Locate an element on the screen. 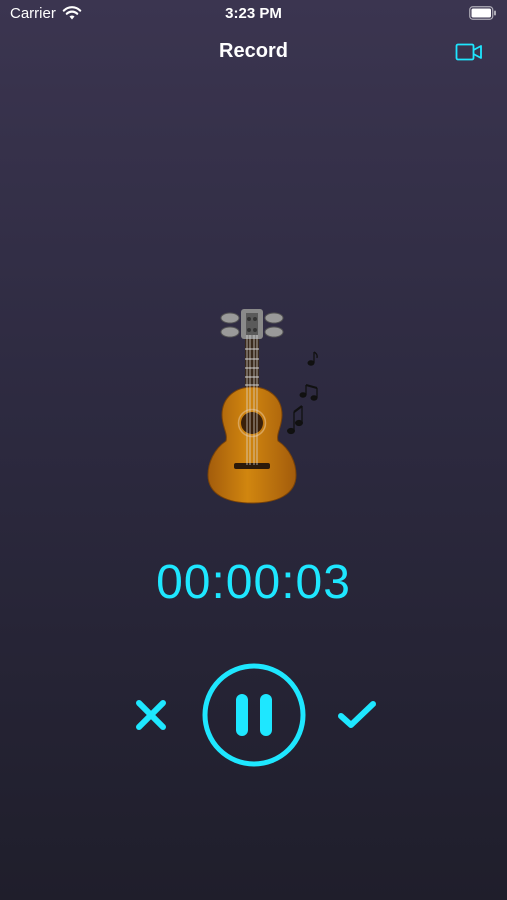 The height and width of the screenshot is (900, 507). video-camera-icon is located at coordinates (469, 52).